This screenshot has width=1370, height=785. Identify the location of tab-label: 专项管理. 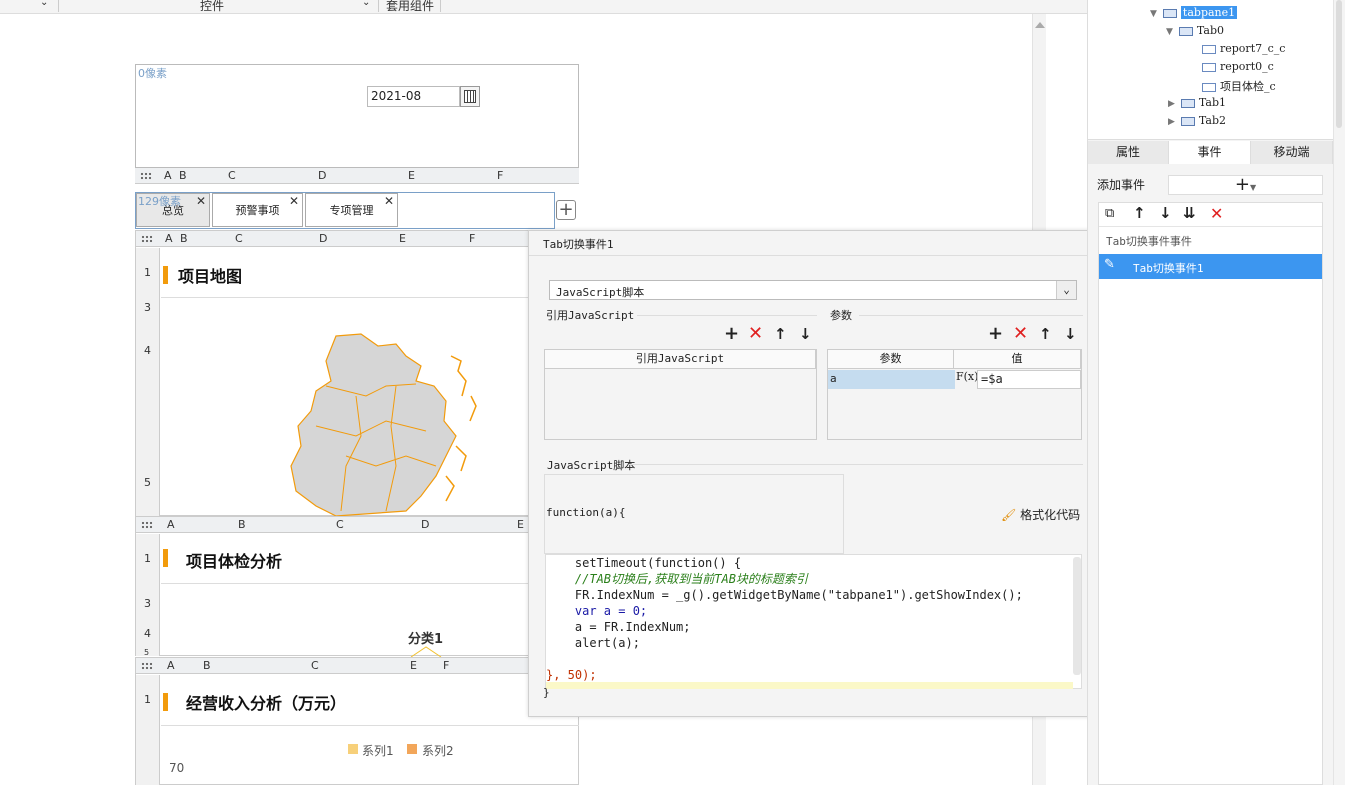
(351, 210).